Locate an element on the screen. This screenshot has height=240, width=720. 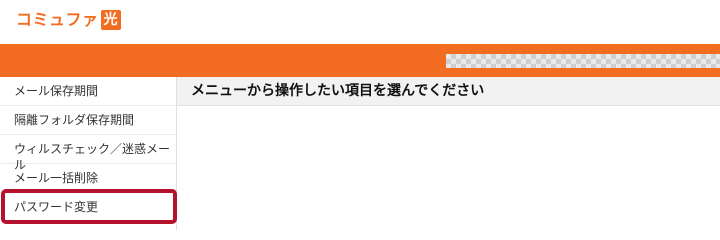
masked-account-info is located at coordinates (583, 61).